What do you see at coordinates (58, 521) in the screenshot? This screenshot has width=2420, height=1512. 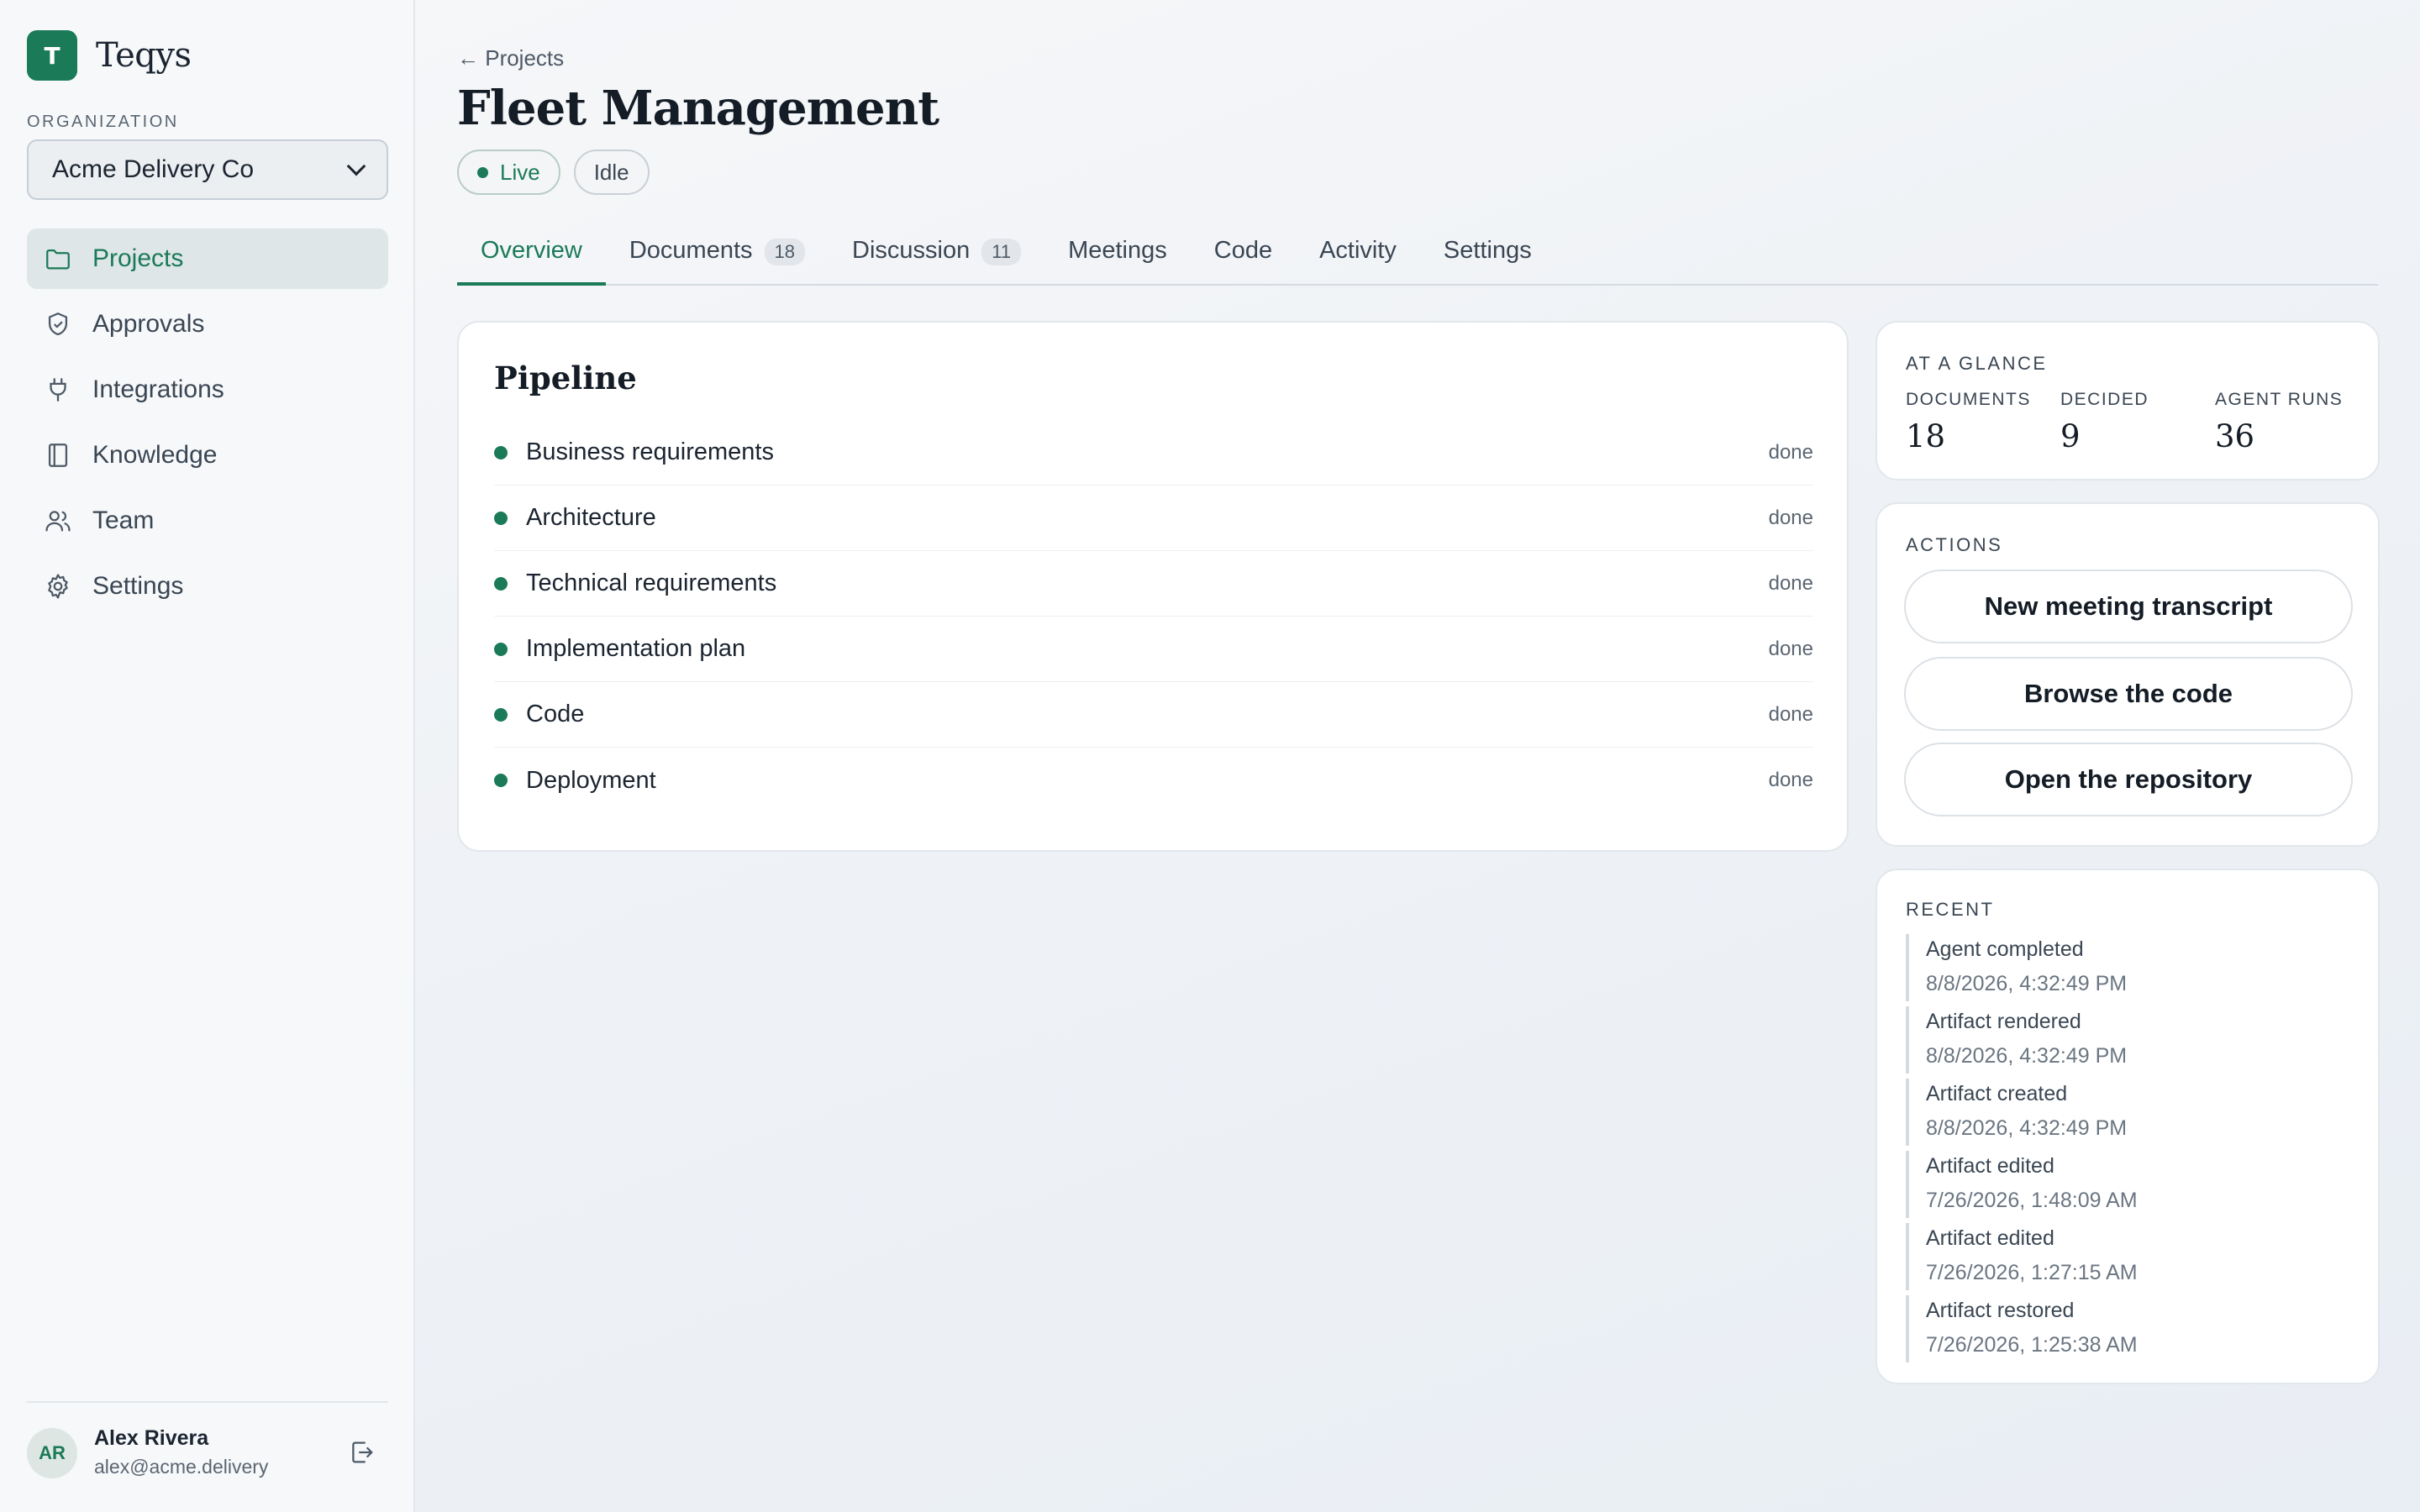 I see `users-icon` at bounding box center [58, 521].